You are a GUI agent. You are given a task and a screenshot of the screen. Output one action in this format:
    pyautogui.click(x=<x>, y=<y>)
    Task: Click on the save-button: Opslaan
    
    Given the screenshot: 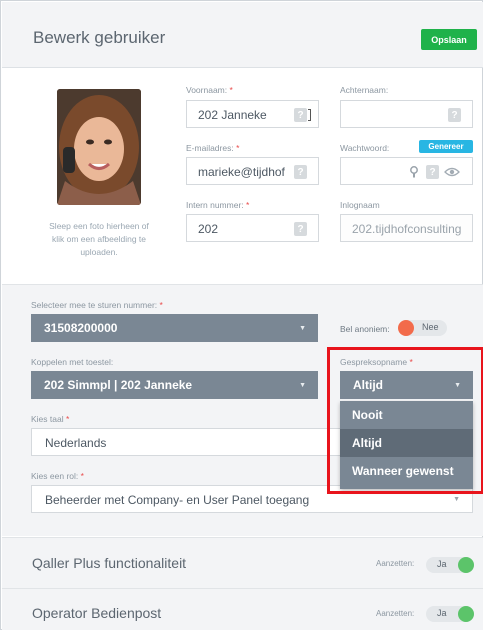 What is the action you would take?
    pyautogui.click(x=449, y=39)
    